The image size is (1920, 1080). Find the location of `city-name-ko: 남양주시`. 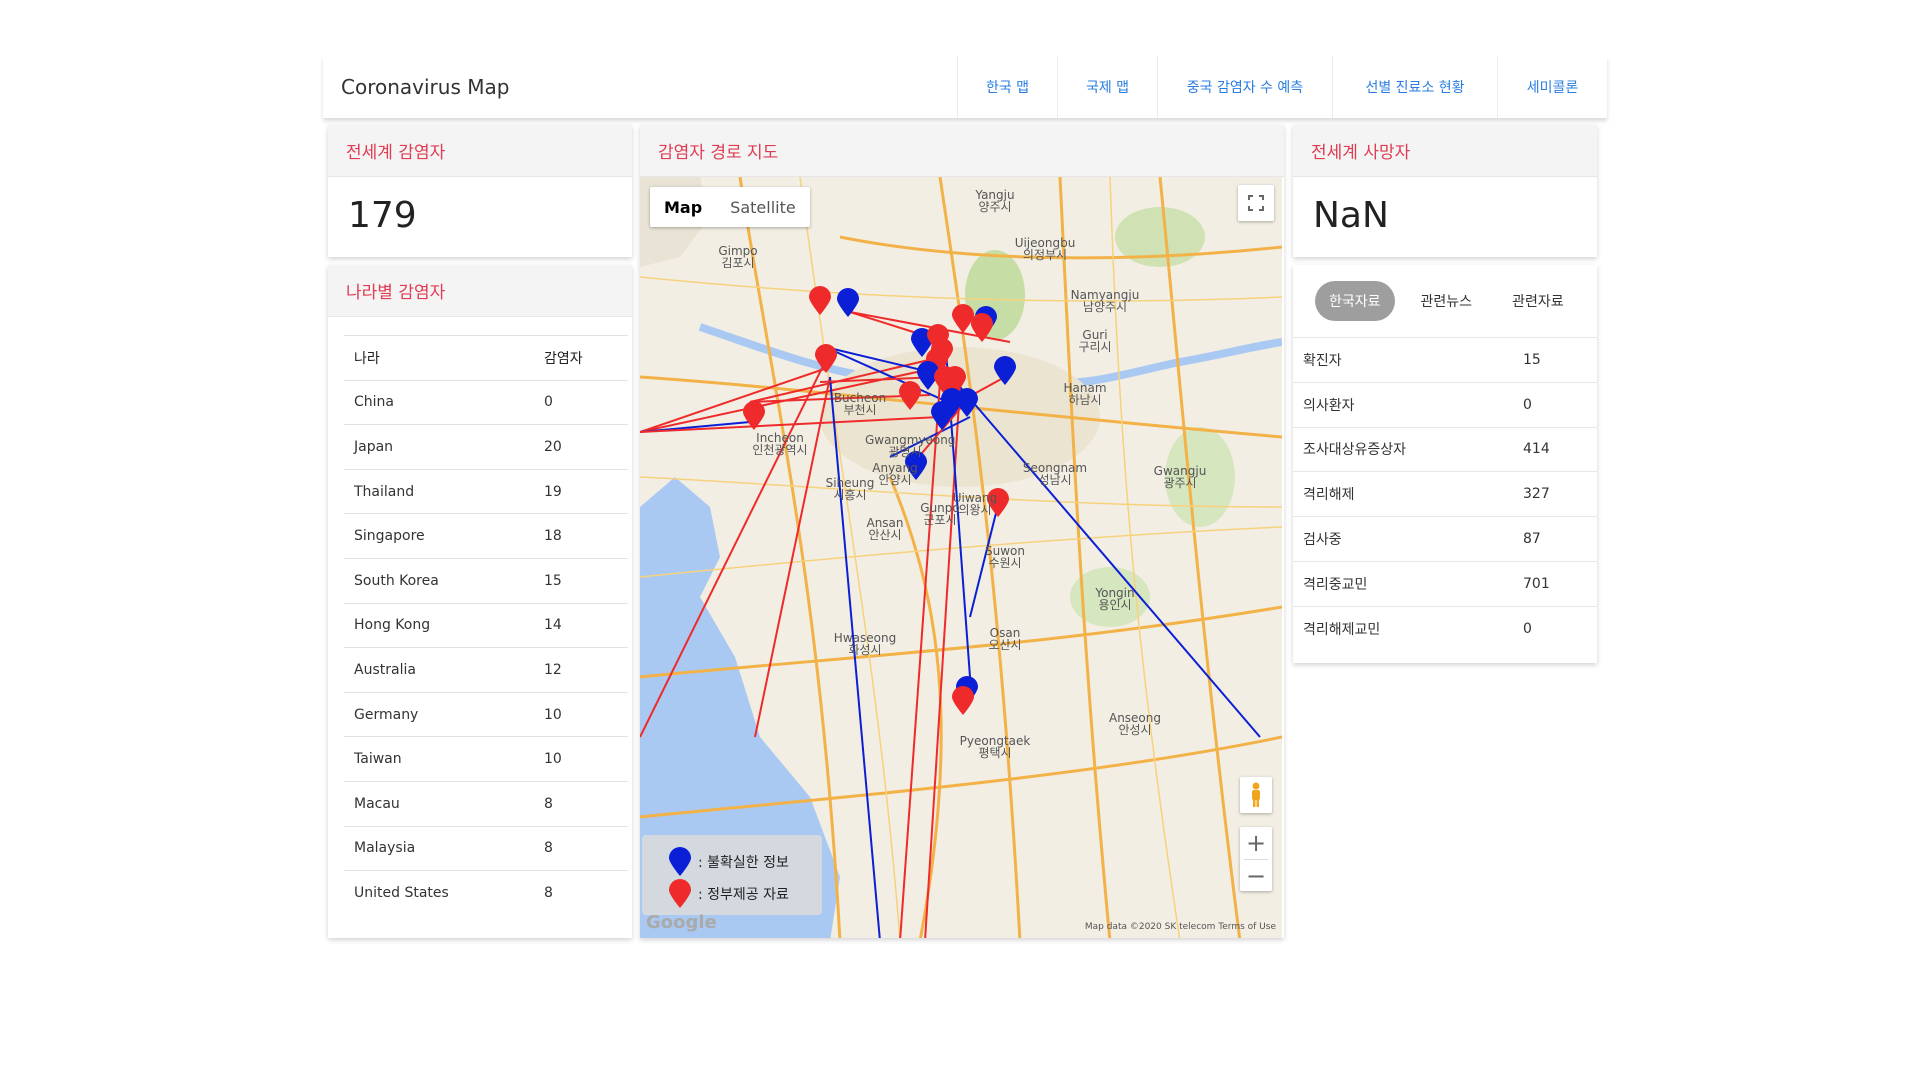

city-name-ko: 남양주시 is located at coordinates (1105, 307).